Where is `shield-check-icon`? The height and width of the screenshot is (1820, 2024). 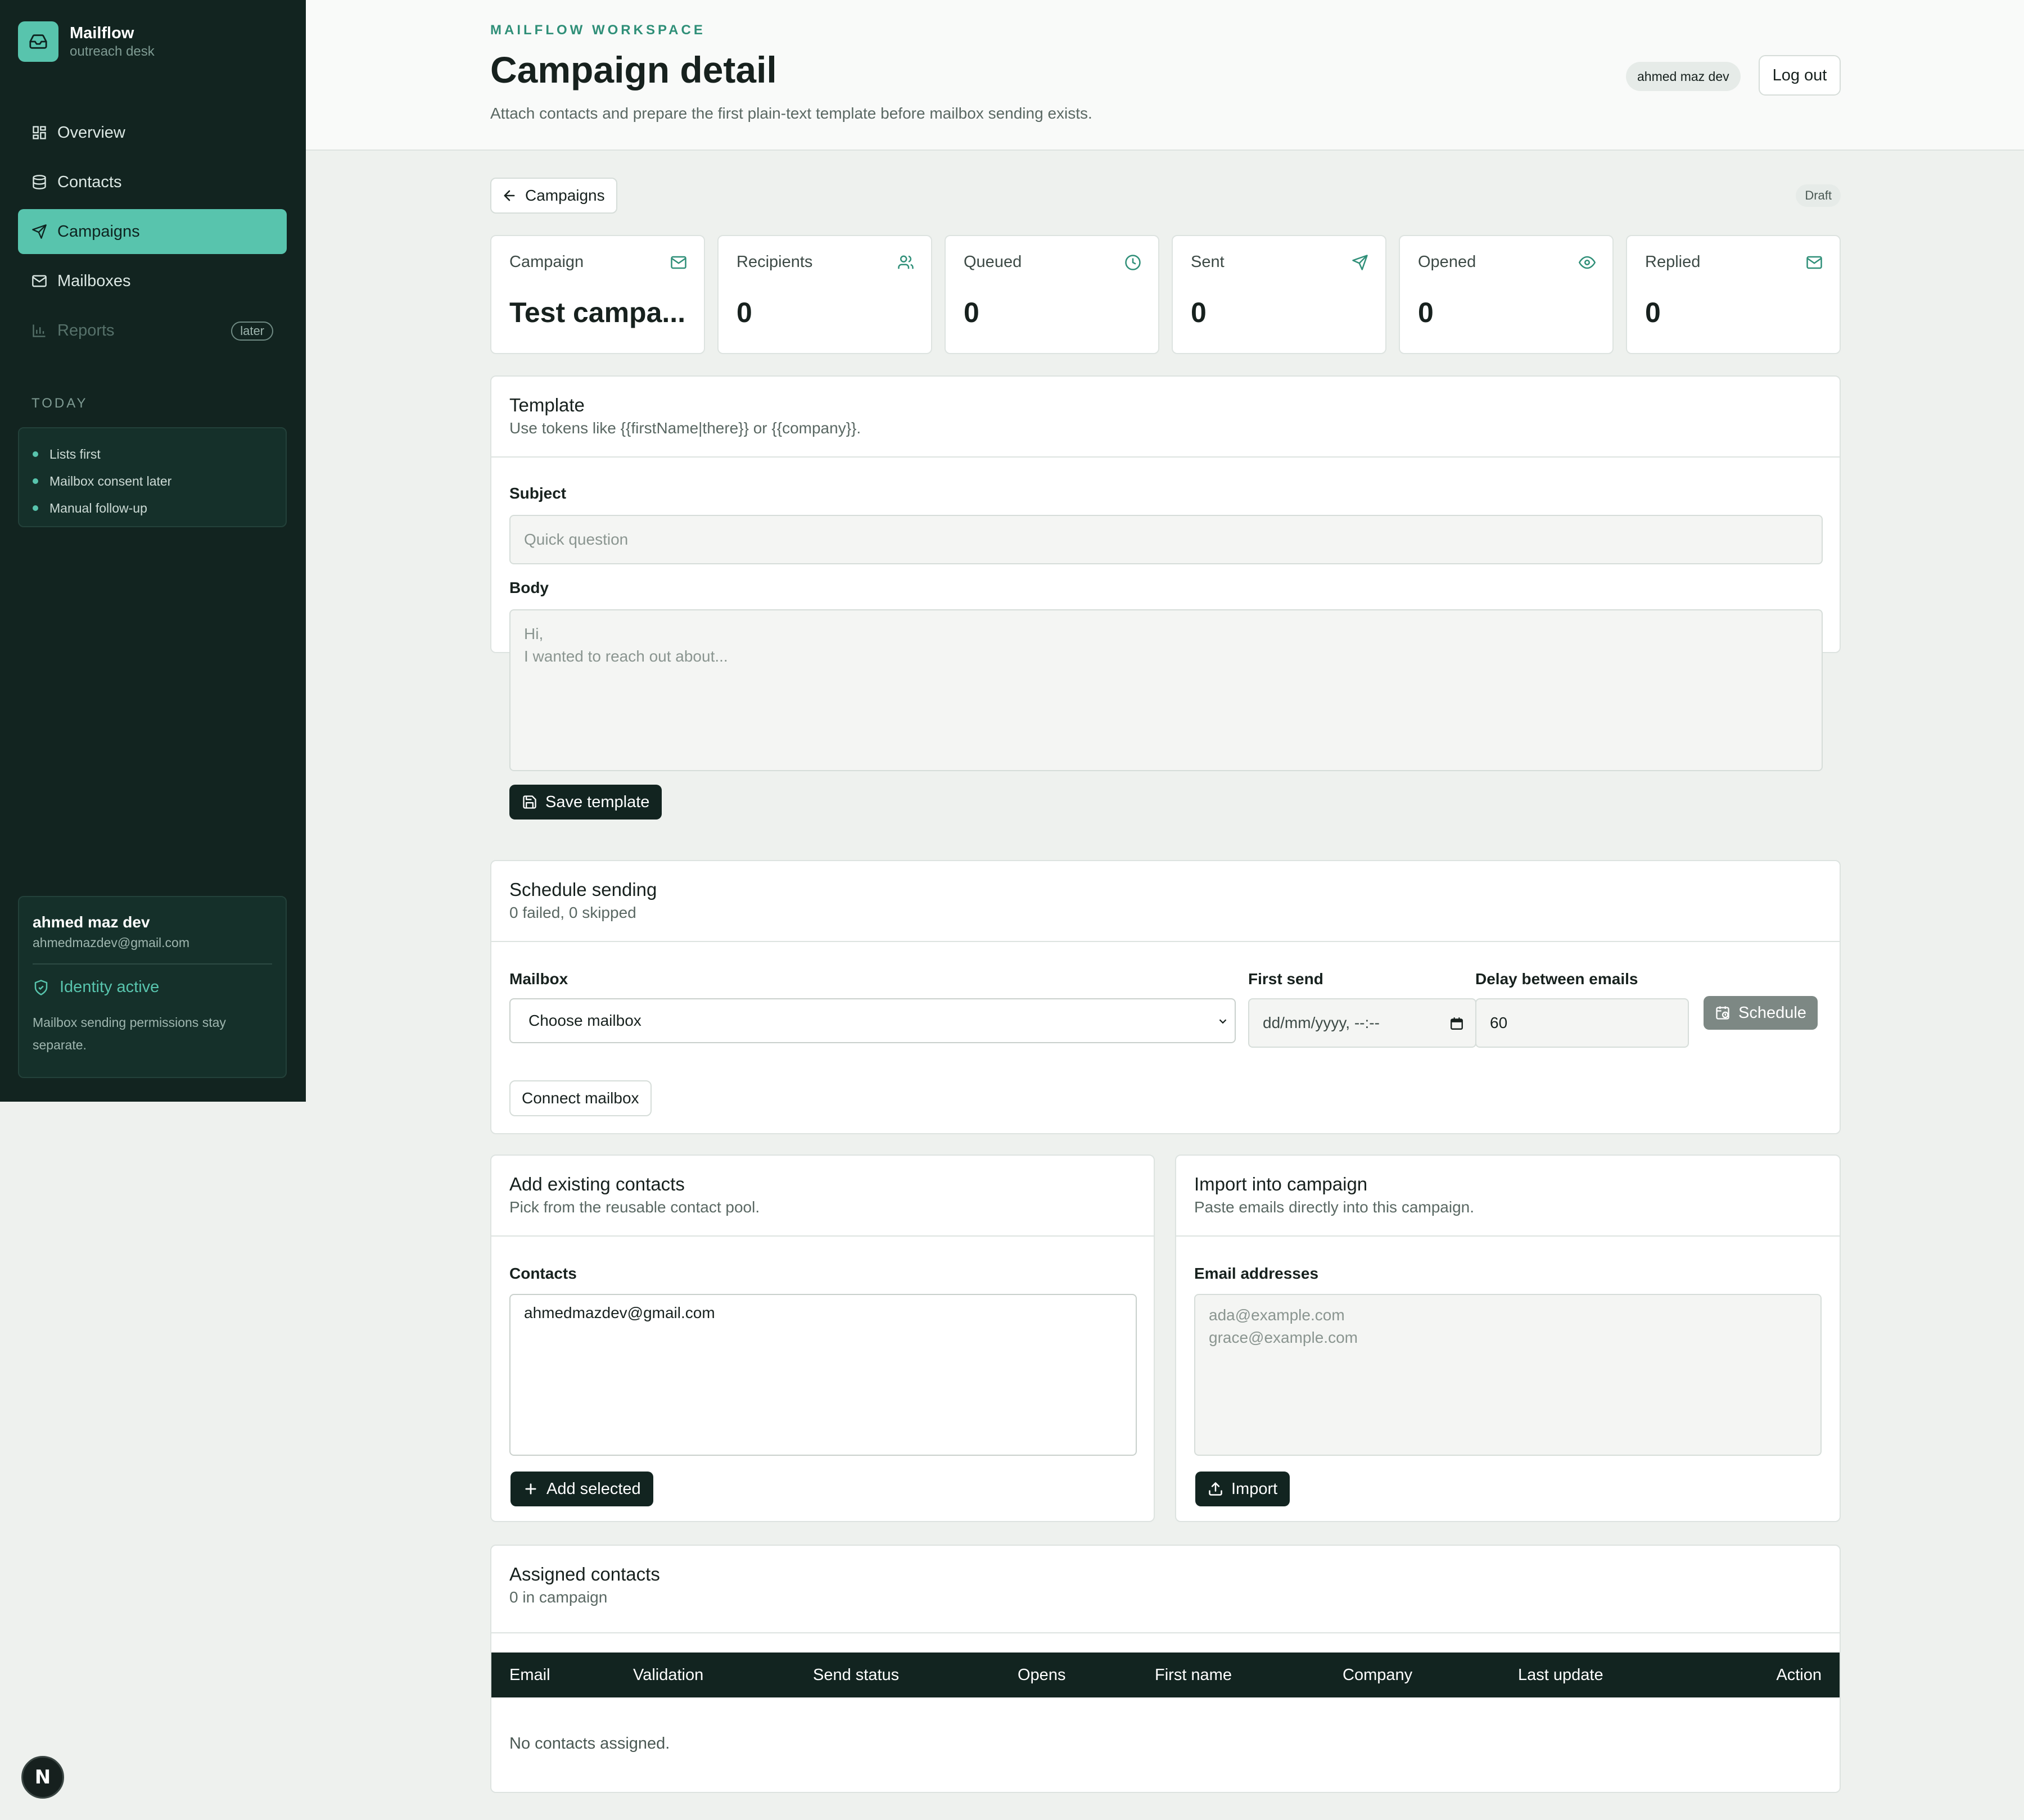
shield-check-icon is located at coordinates (41, 987).